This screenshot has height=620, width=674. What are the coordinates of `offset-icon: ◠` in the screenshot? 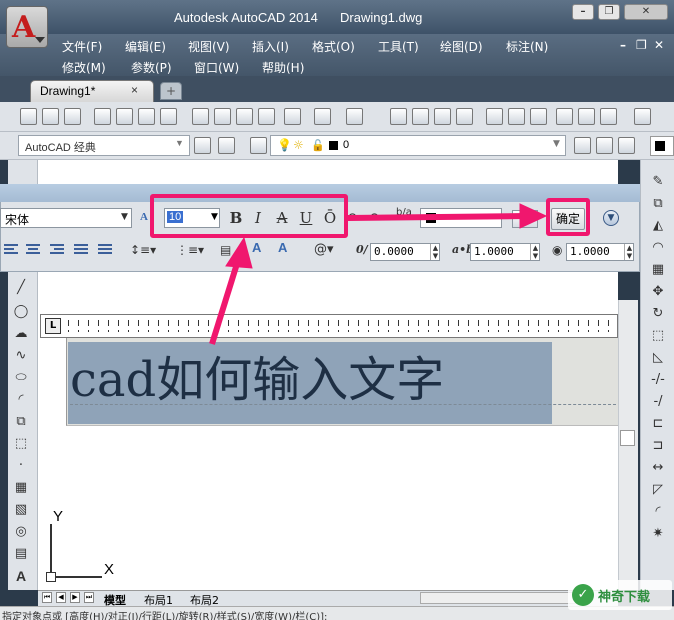 It's located at (658, 249).